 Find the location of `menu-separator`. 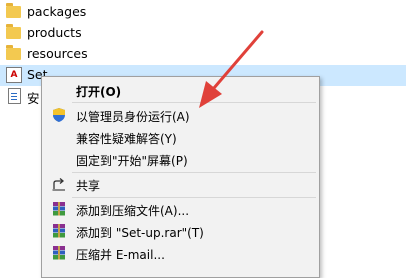

menu-separator is located at coordinates (194, 102).